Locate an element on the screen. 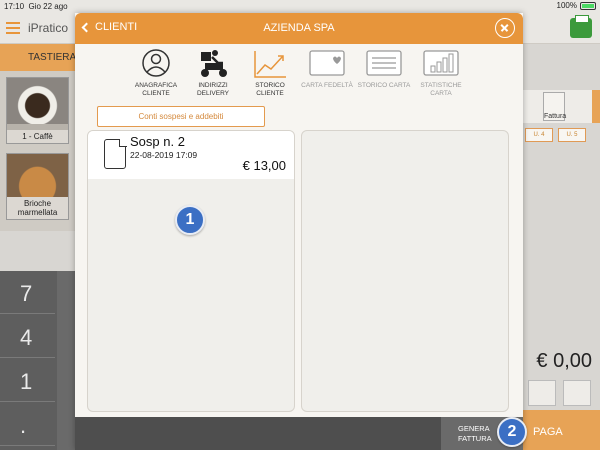 The image size is (600, 450). product-tile: 1 - Caffè is located at coordinates (37, 110).